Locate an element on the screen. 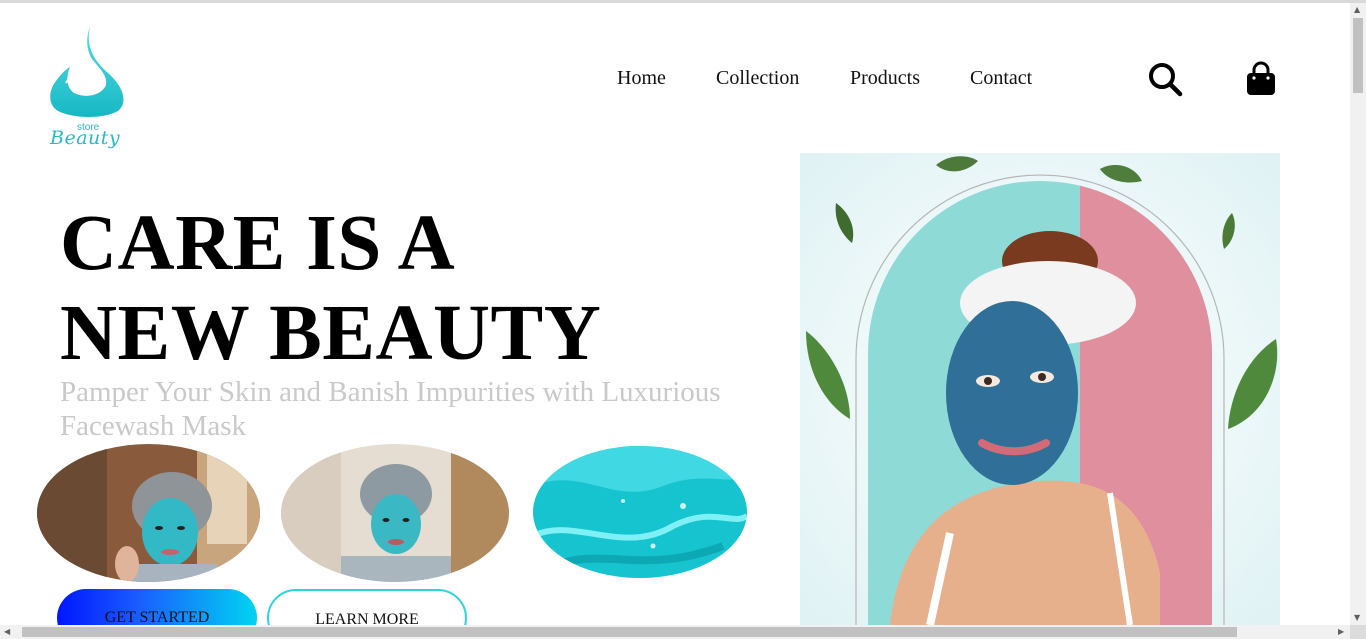  brand-name: Beauty is located at coordinates (85, 138).